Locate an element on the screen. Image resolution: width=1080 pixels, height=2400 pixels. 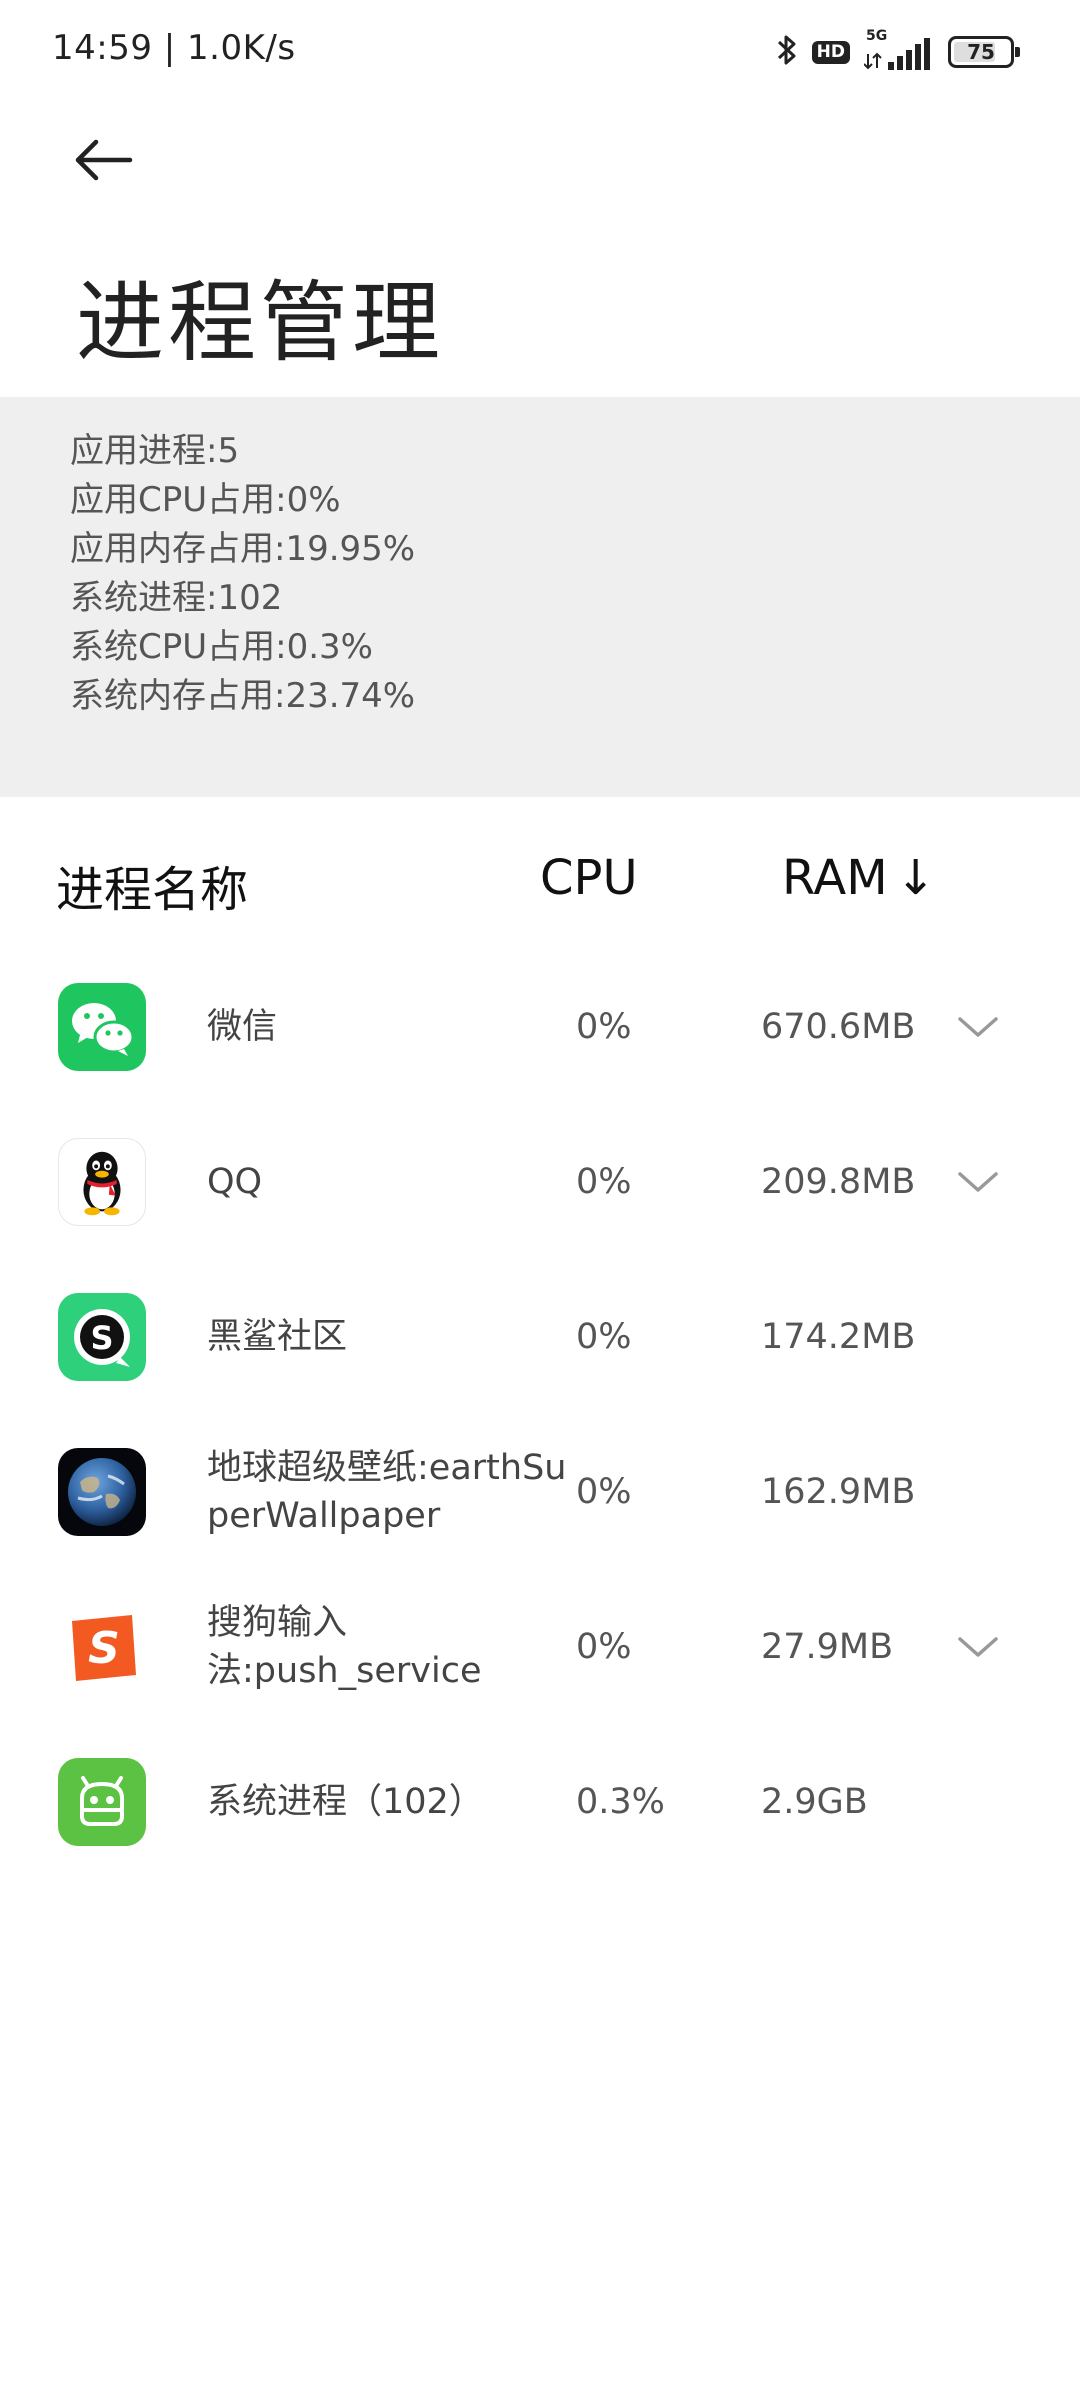
summary-app-process-count: 应用进程:5 is located at coordinates (155, 451).